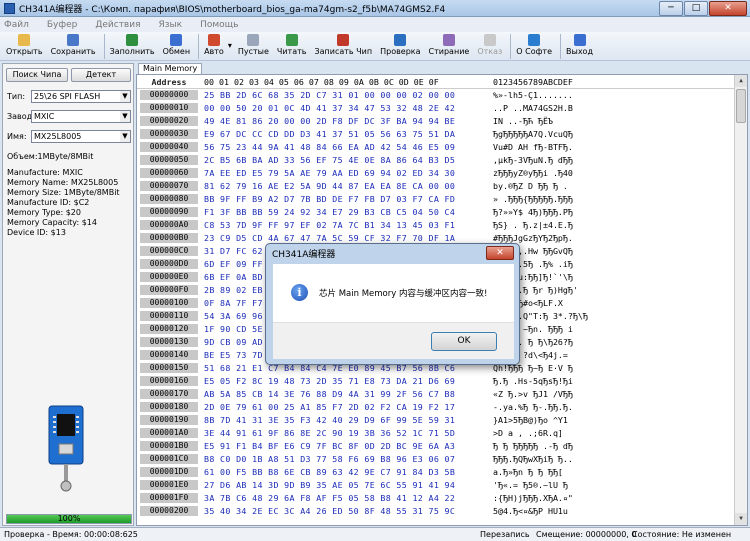 This screenshot has height=541, width=750. I want to click on row-ascii: » .ЂЂЂ{ЂЂЂЂЂ.ЂЂЂ, so click(533, 199).